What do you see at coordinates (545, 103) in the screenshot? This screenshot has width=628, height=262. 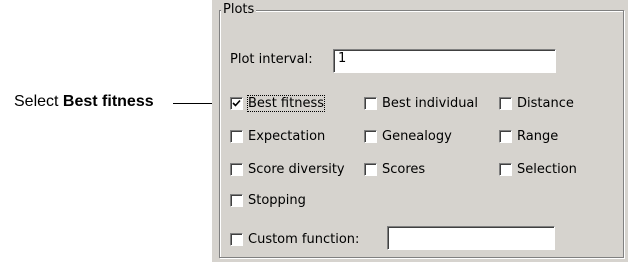 I see `checkbox-label: Distance` at bounding box center [545, 103].